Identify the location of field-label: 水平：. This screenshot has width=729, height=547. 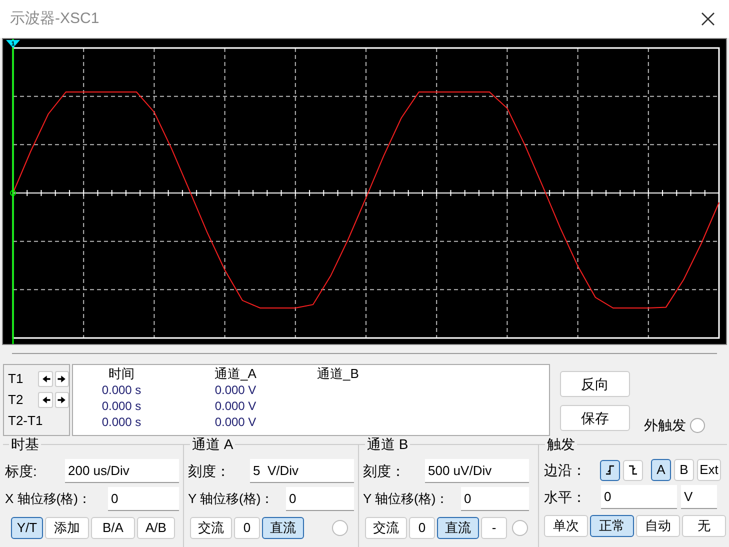
(565, 497).